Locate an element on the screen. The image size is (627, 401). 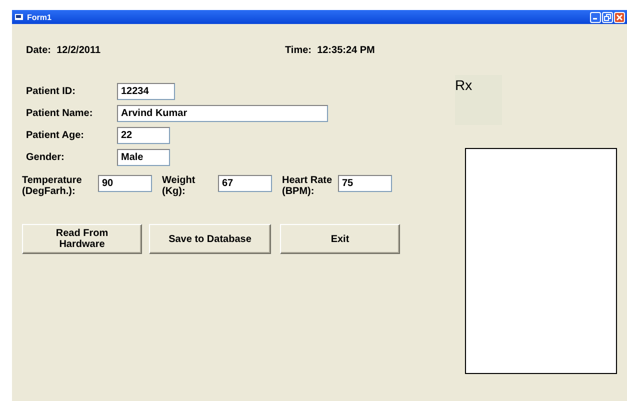
form-button: Exit is located at coordinates (340, 239).